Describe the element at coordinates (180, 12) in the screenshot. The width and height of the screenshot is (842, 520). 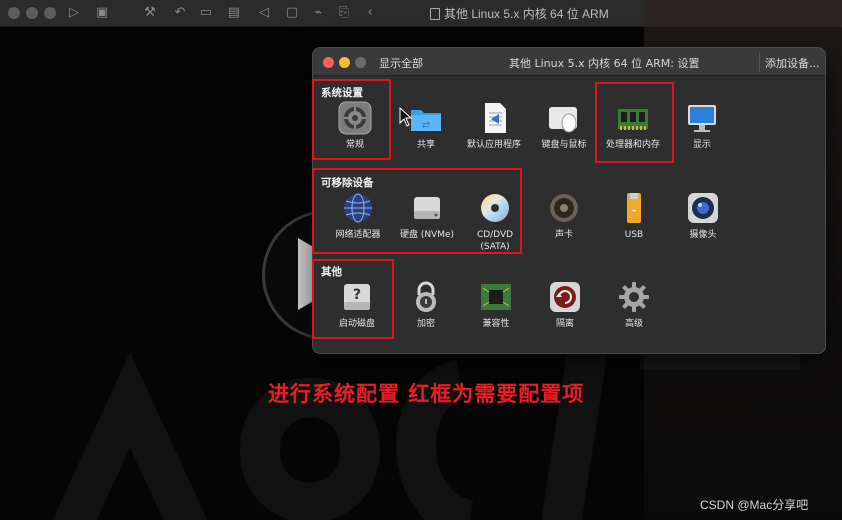
I see `back-icon: ↶` at that location.